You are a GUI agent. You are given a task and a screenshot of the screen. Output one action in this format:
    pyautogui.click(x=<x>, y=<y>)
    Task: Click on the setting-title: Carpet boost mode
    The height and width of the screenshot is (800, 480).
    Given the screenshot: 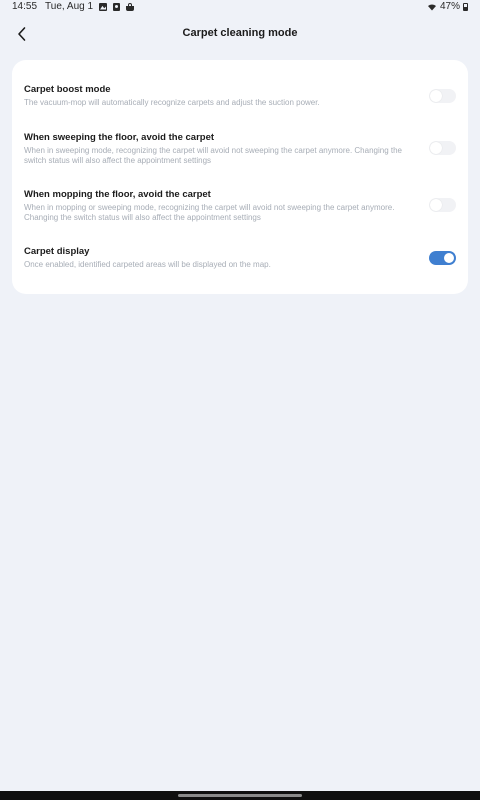 What is the action you would take?
    pyautogui.click(x=67, y=89)
    